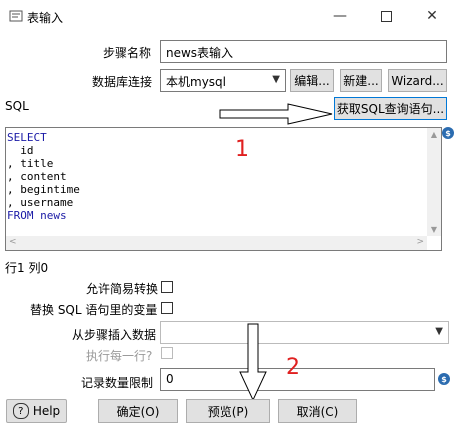  I want to click on execute-each-row-checkbox, so click(167, 353).